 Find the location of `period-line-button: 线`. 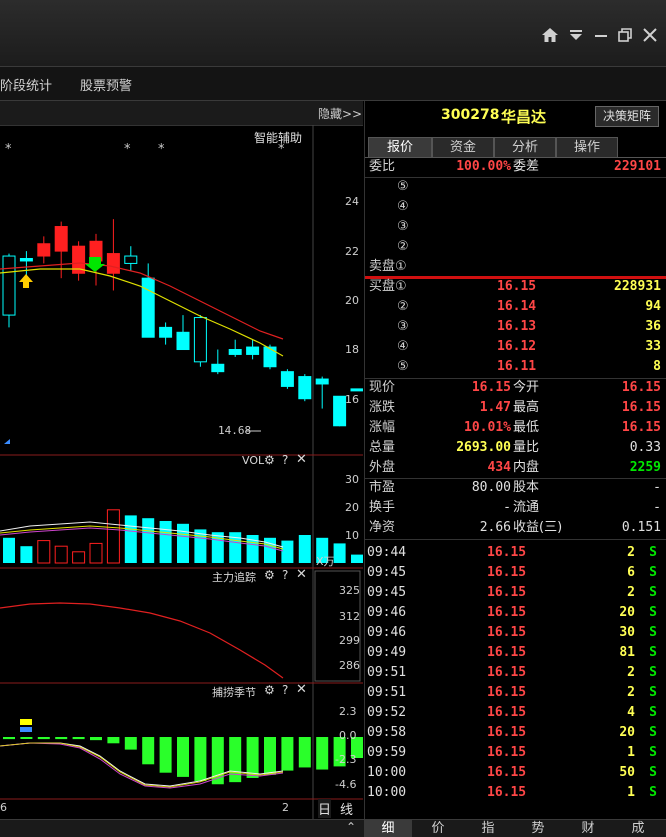

period-line-button: 线 is located at coordinates (346, 808).